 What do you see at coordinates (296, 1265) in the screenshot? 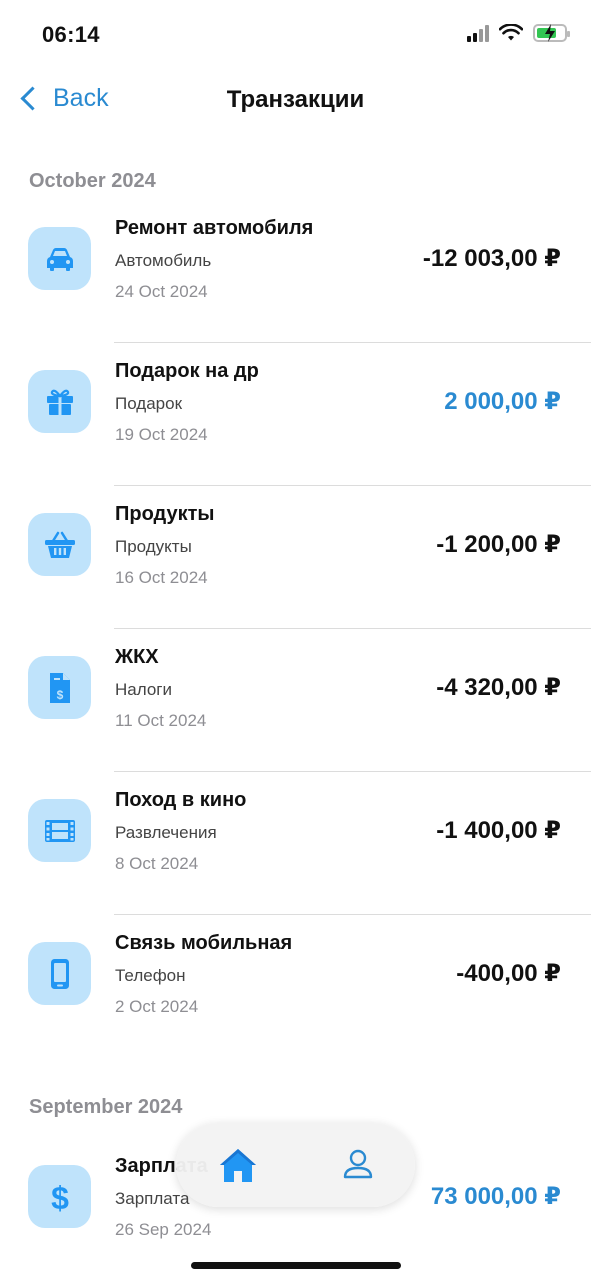
I see `home-indicator` at bounding box center [296, 1265].